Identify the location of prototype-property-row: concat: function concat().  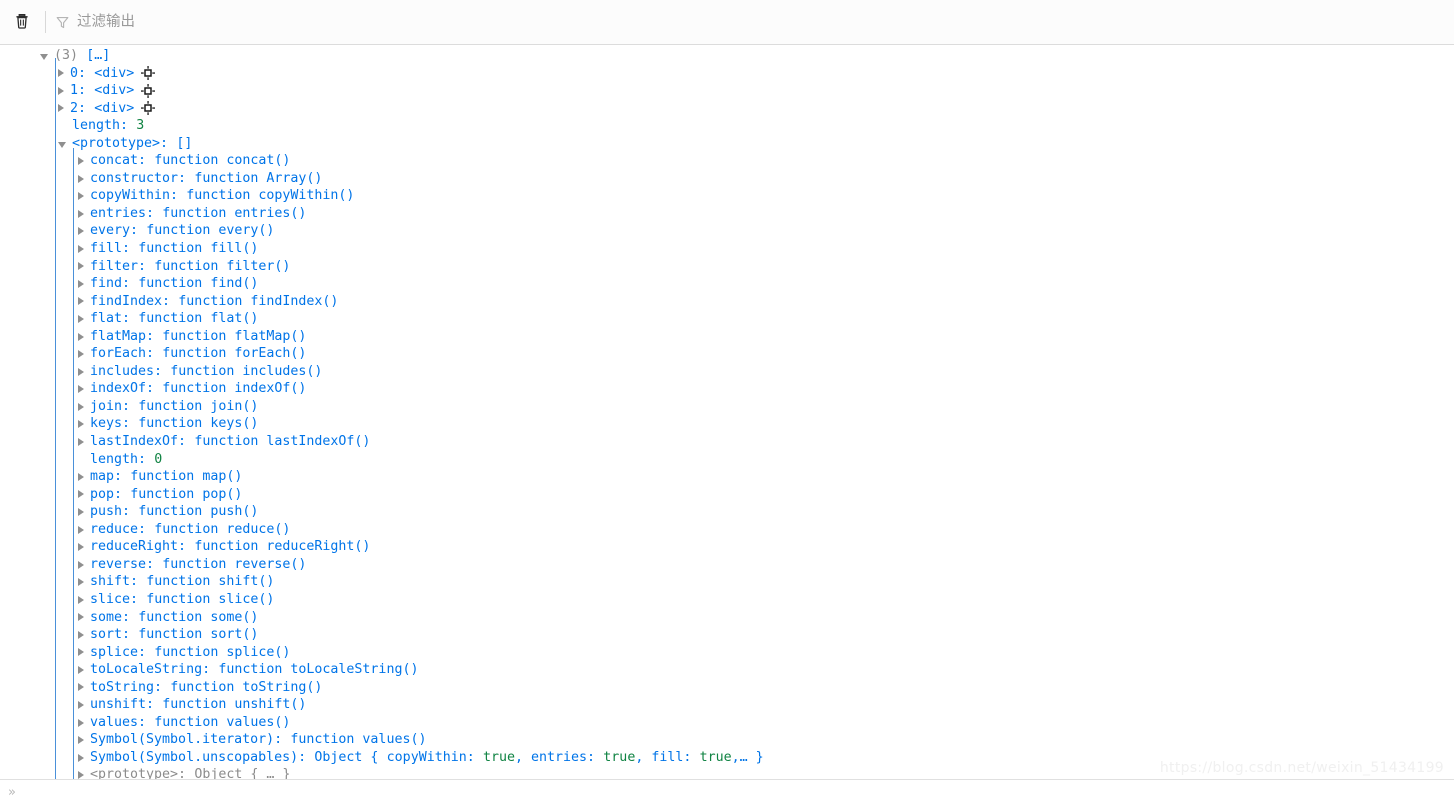
(727, 161).